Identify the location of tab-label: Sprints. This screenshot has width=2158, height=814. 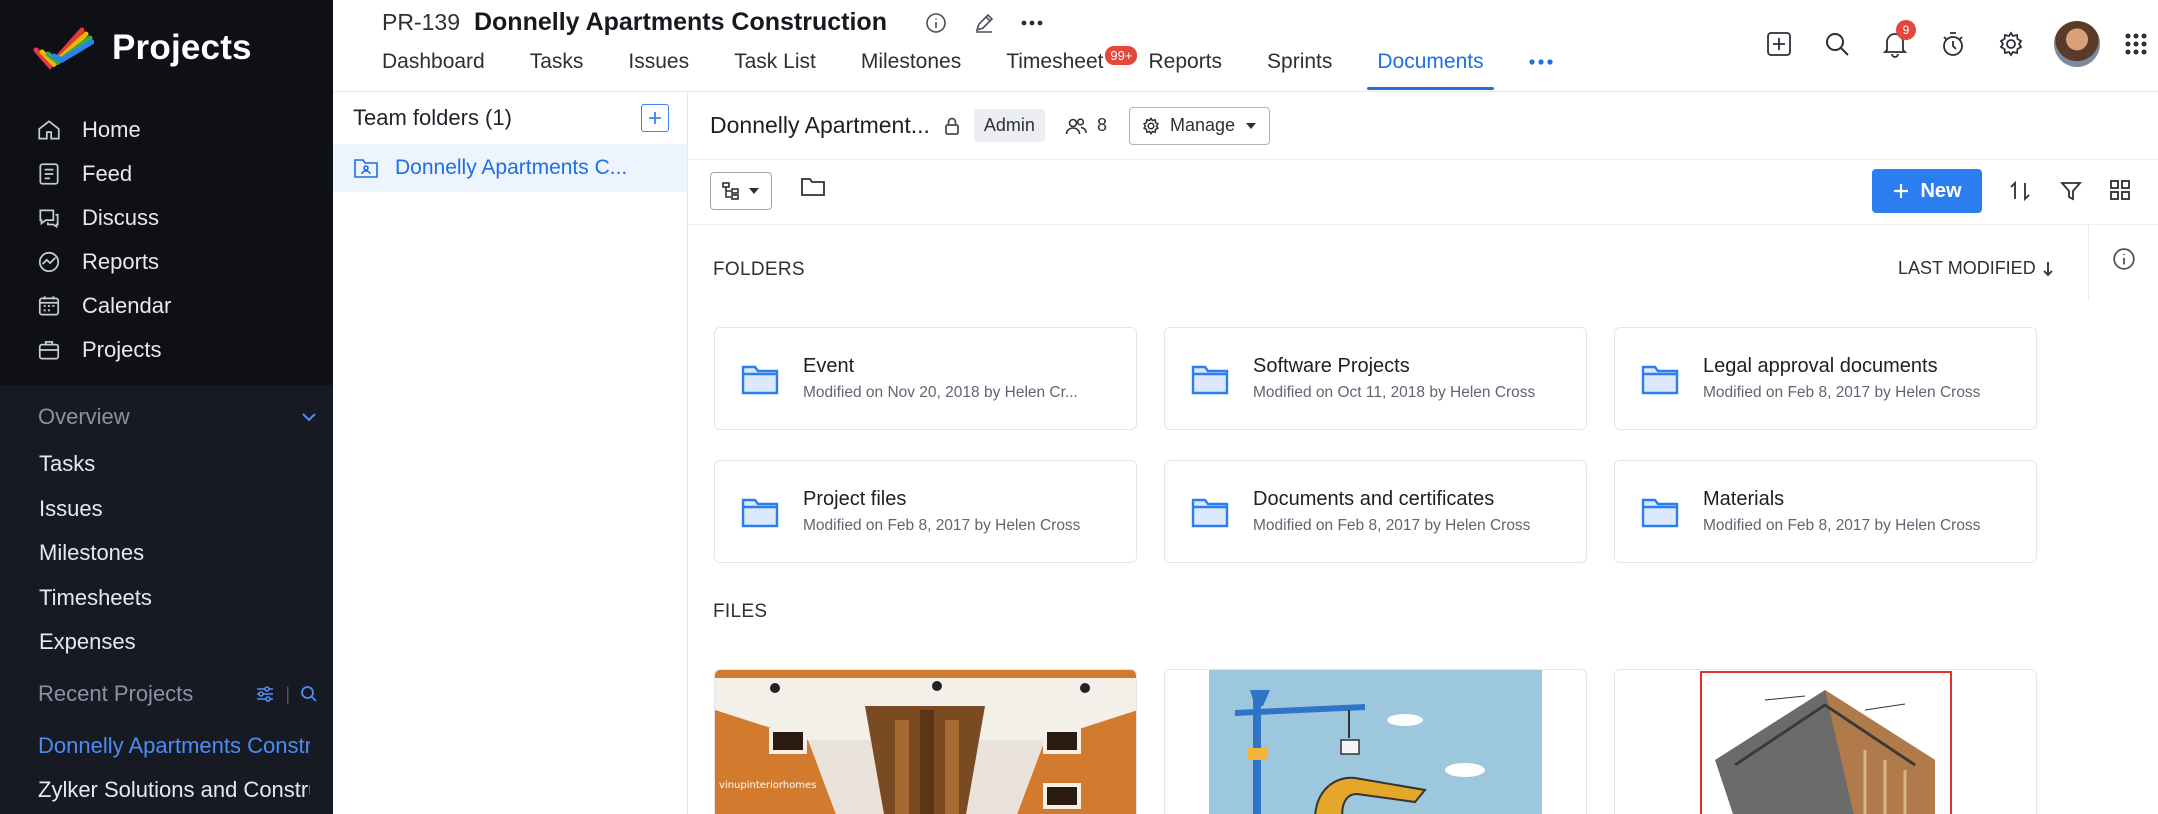
(1300, 61).